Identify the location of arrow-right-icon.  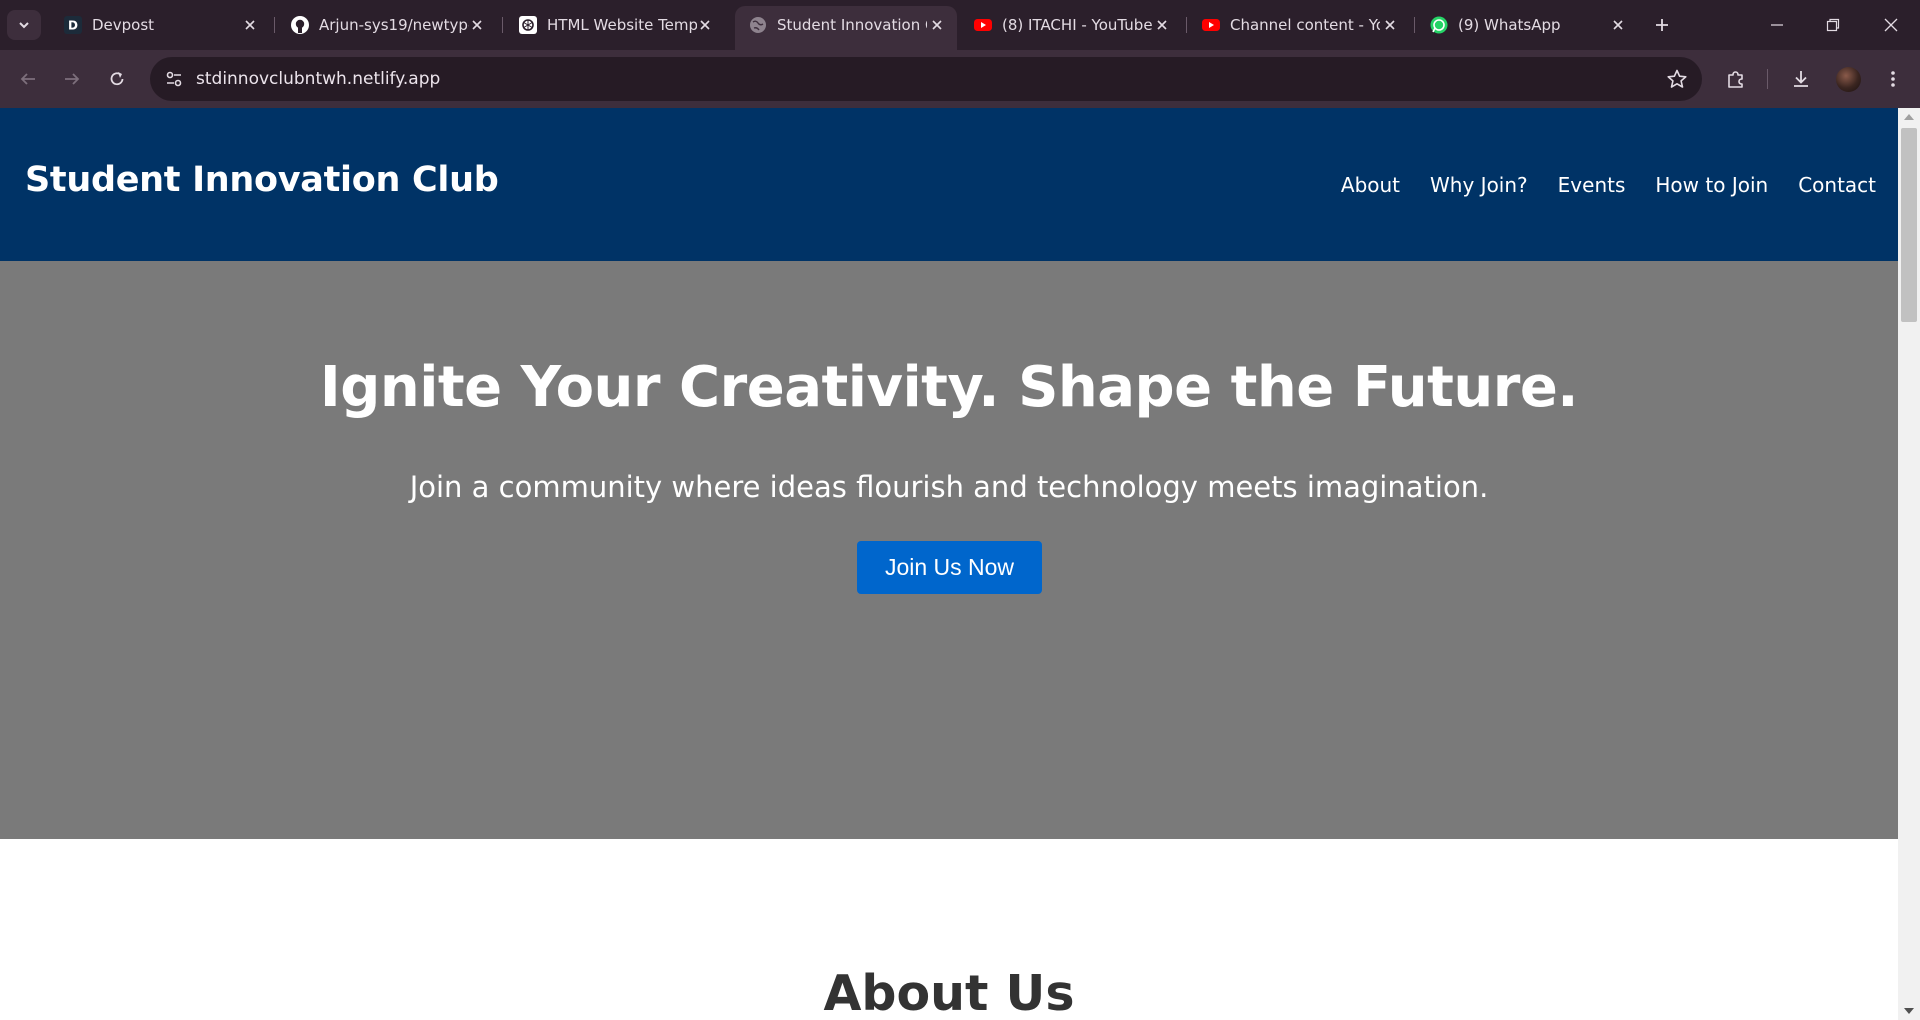
(72, 79).